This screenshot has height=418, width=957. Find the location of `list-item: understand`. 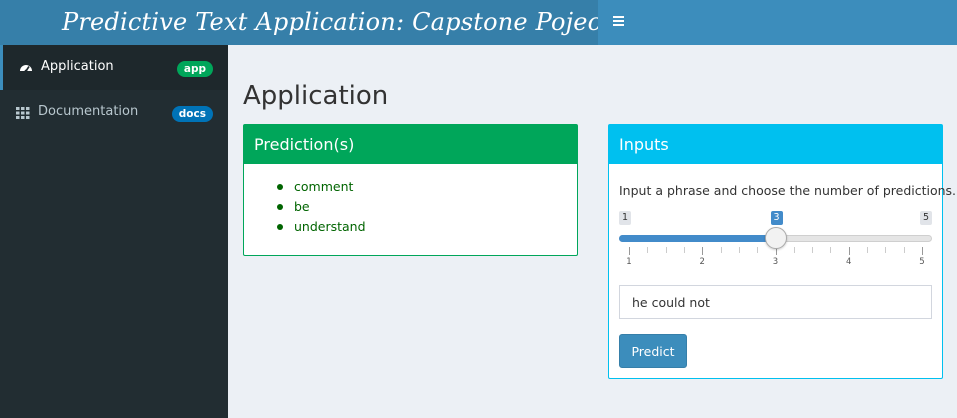

list-item: understand is located at coordinates (321, 227).